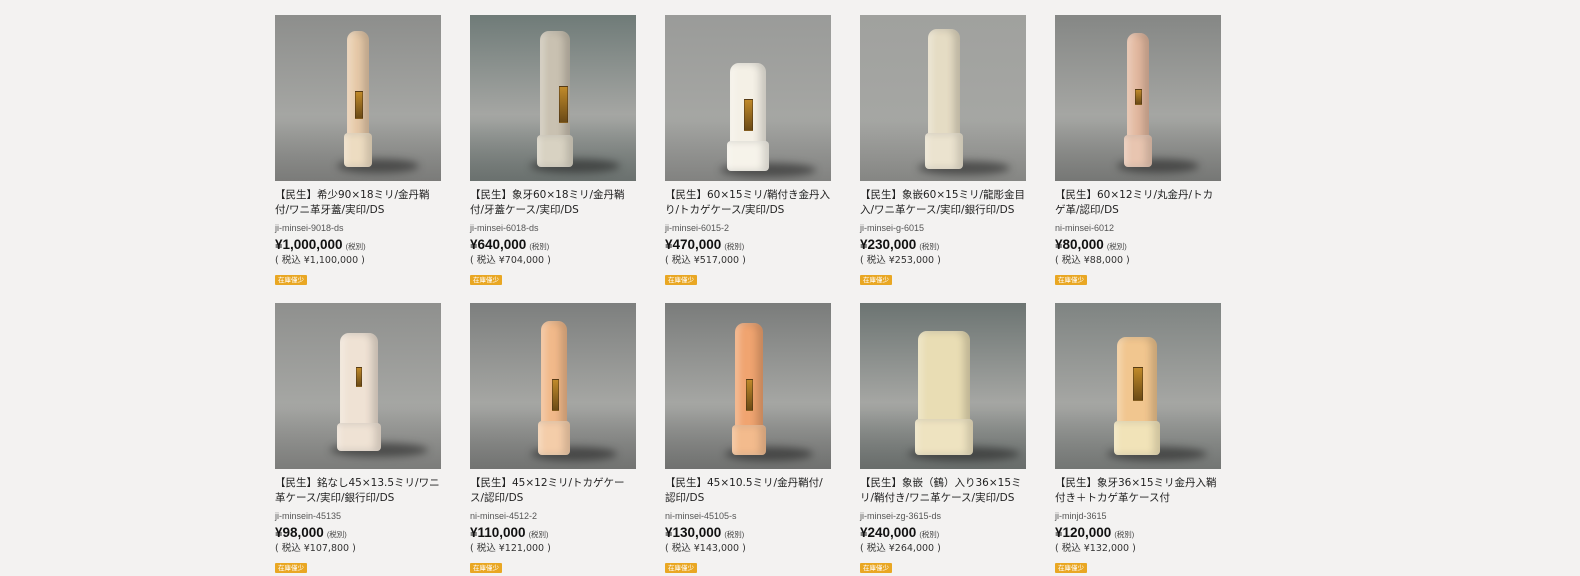 Image resolution: width=1580 pixels, height=576 pixels. Describe the element at coordinates (498, 244) in the screenshot. I see `price-value: ¥640,000` at that location.